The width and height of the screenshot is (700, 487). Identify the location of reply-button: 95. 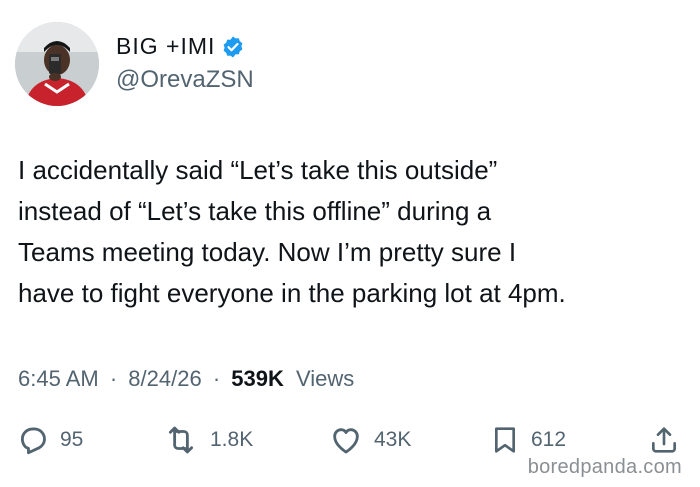
(49, 440).